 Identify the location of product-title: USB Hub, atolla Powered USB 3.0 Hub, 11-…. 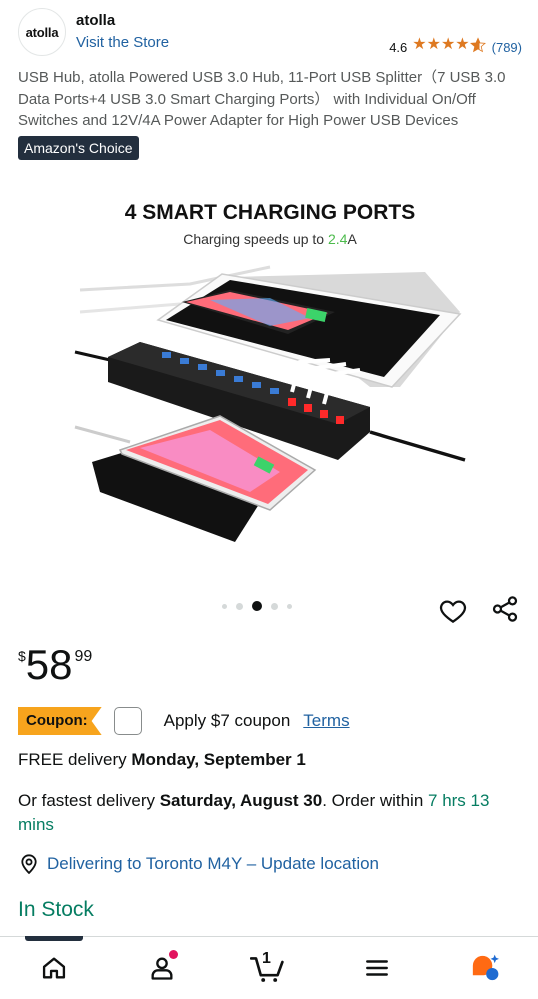
(262, 99).